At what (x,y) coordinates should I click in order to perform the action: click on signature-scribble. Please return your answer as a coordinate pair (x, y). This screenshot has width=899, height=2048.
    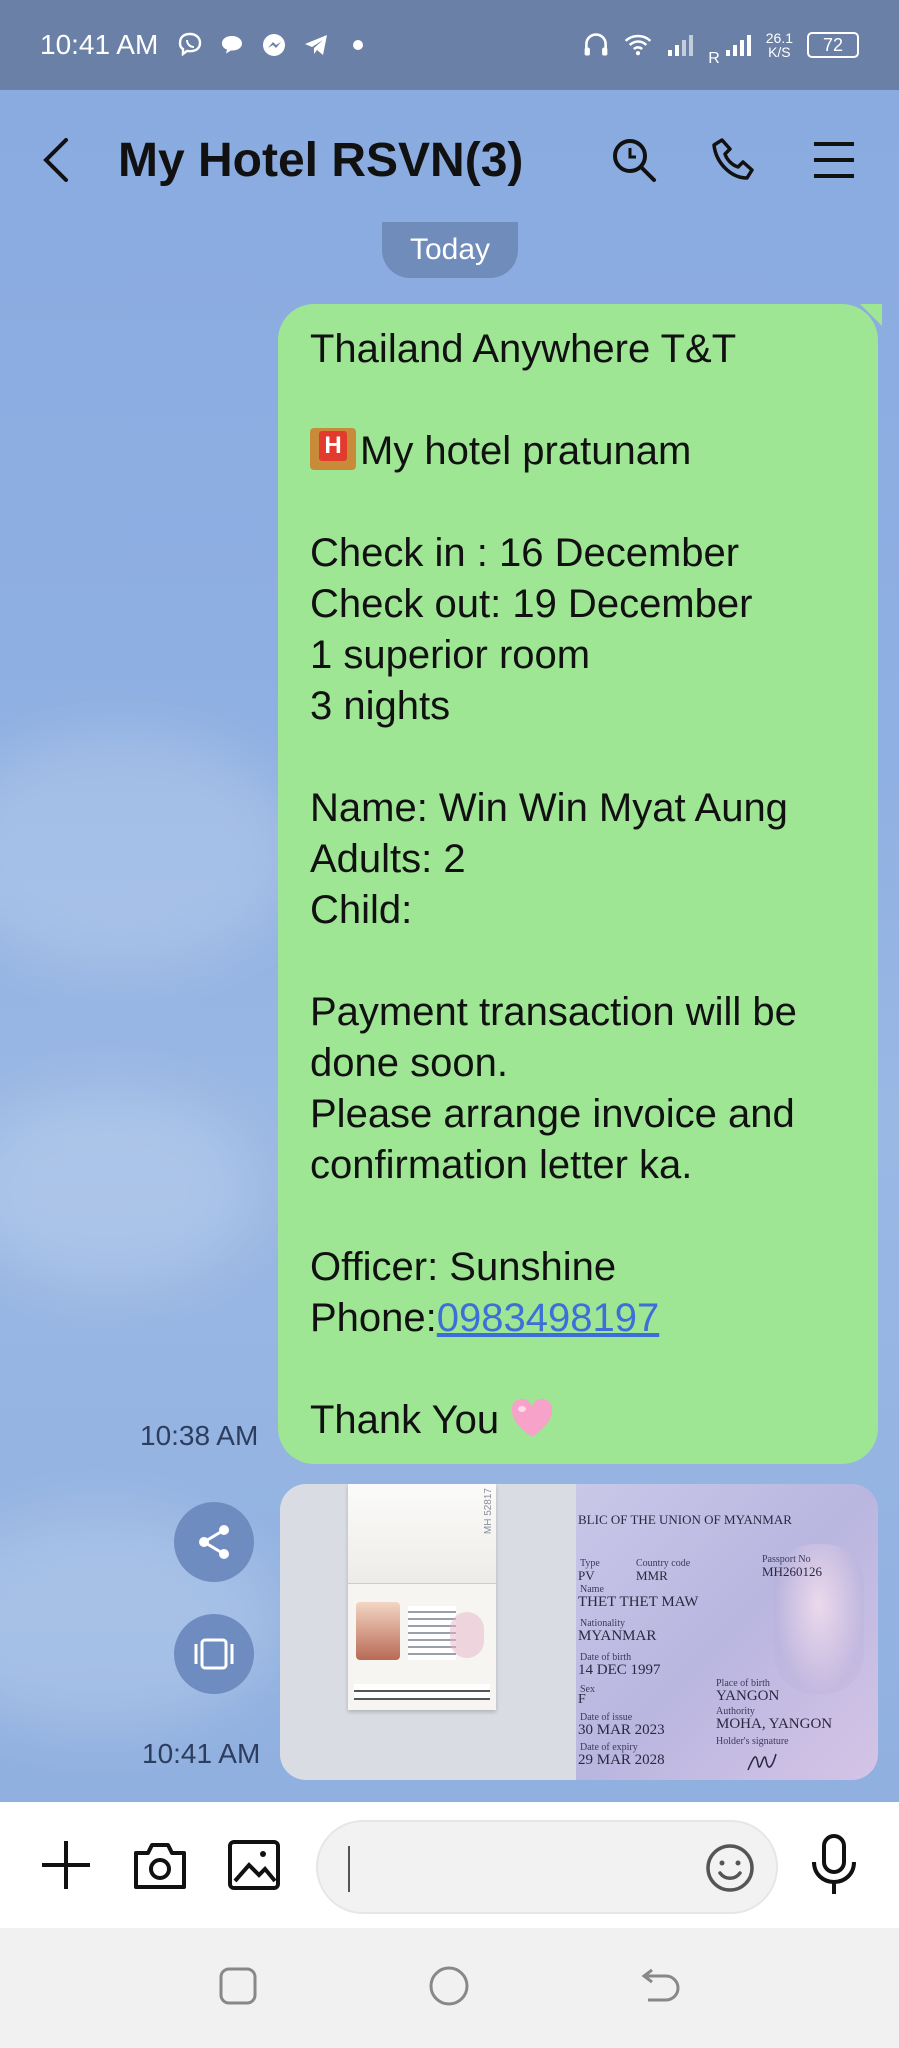
    Looking at the image, I should click on (766, 1763).